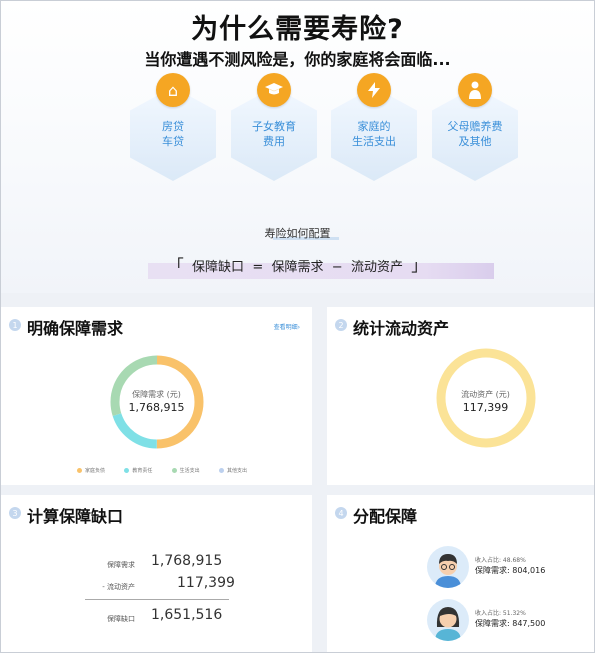 The height and width of the screenshot is (653, 595). What do you see at coordinates (475, 134) in the screenshot?
I see `risk-label: 父母赡养费 及其他` at bounding box center [475, 134].